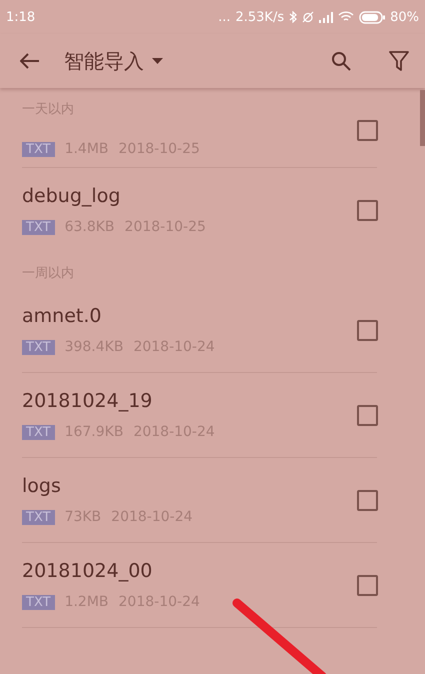 This screenshot has height=674, width=425. What do you see at coordinates (88, 401) in the screenshot?
I see `file-name: 20181024_19` at bounding box center [88, 401].